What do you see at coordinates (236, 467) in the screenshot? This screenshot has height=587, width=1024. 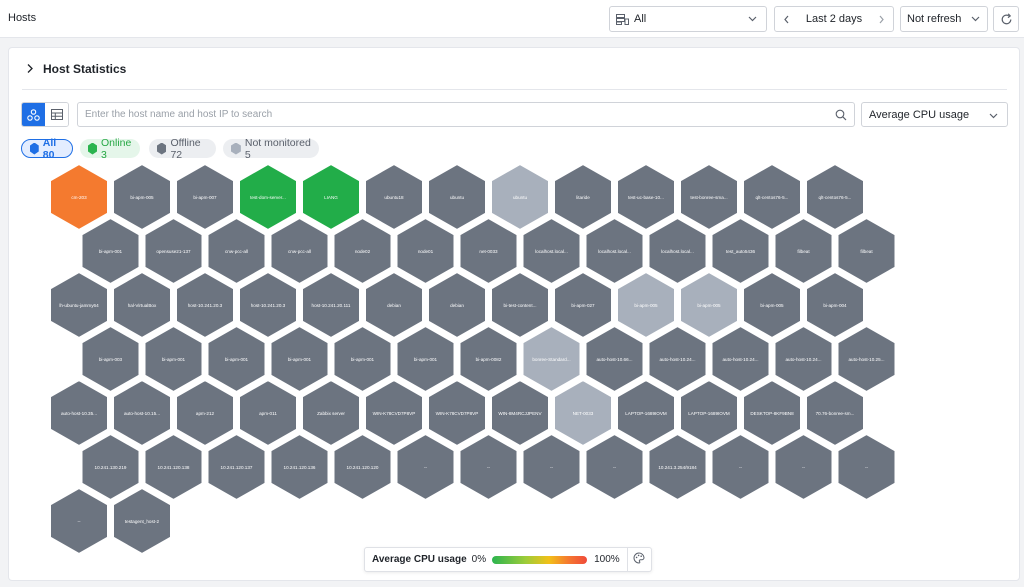 I see `host-hexagon: 10.241.120.137` at bounding box center [236, 467].